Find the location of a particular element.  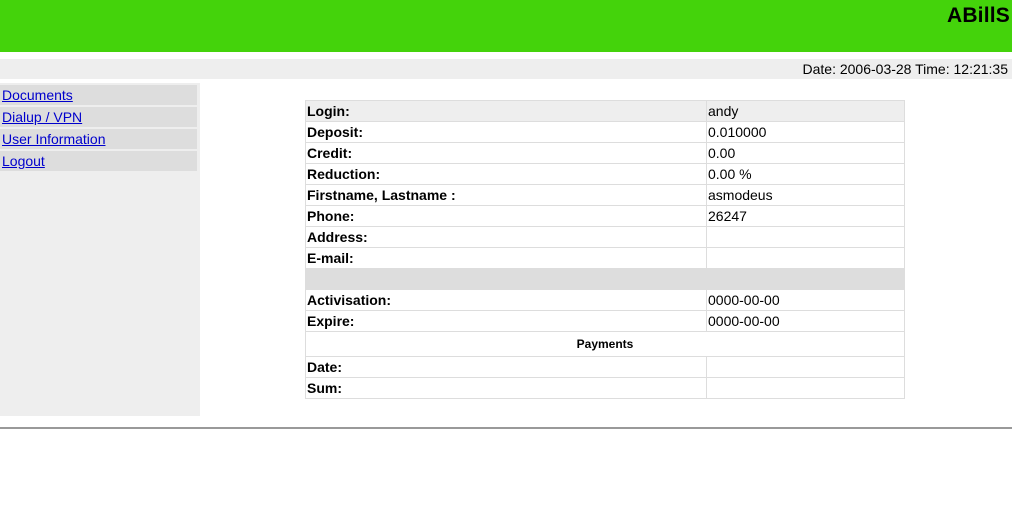

sidebar-item-logout: Logout is located at coordinates (98, 161).